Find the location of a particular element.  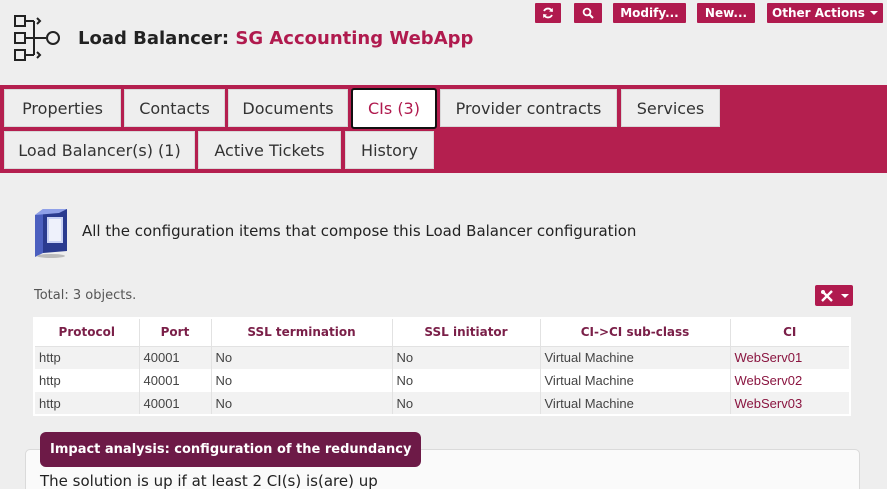

search-button is located at coordinates (588, 13).